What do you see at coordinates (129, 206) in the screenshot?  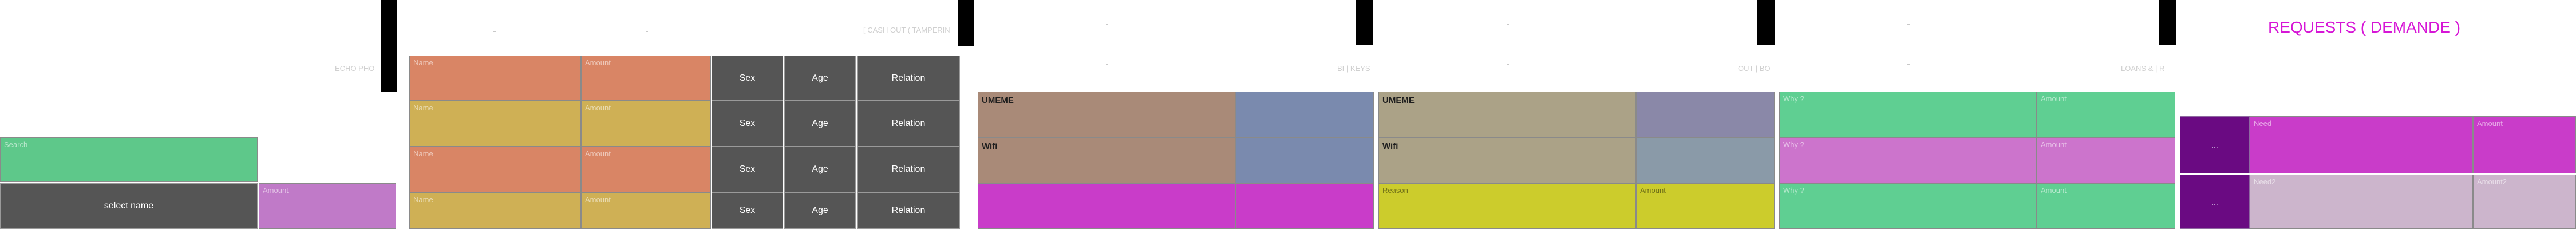 I see `select-name-button: select name` at bounding box center [129, 206].